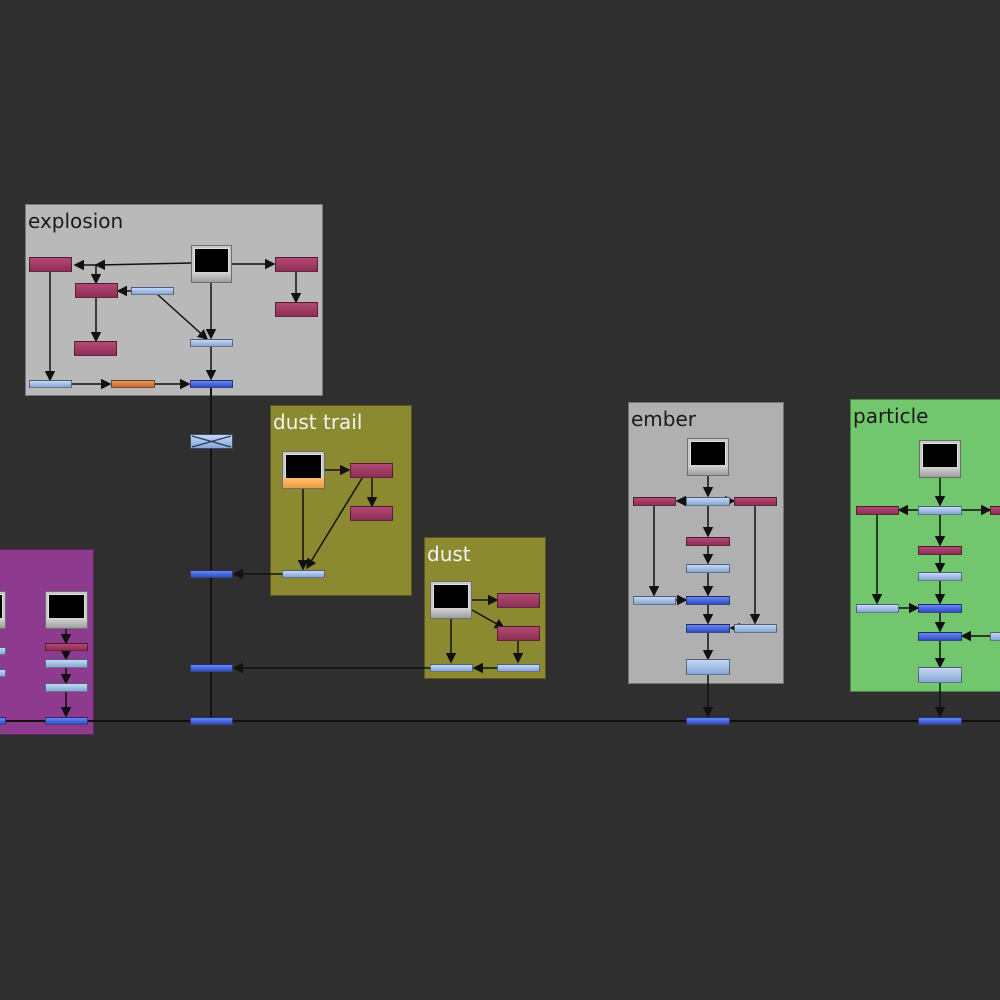 The height and width of the screenshot is (1000, 1000). I want to click on ember-node-j, so click(708, 667).